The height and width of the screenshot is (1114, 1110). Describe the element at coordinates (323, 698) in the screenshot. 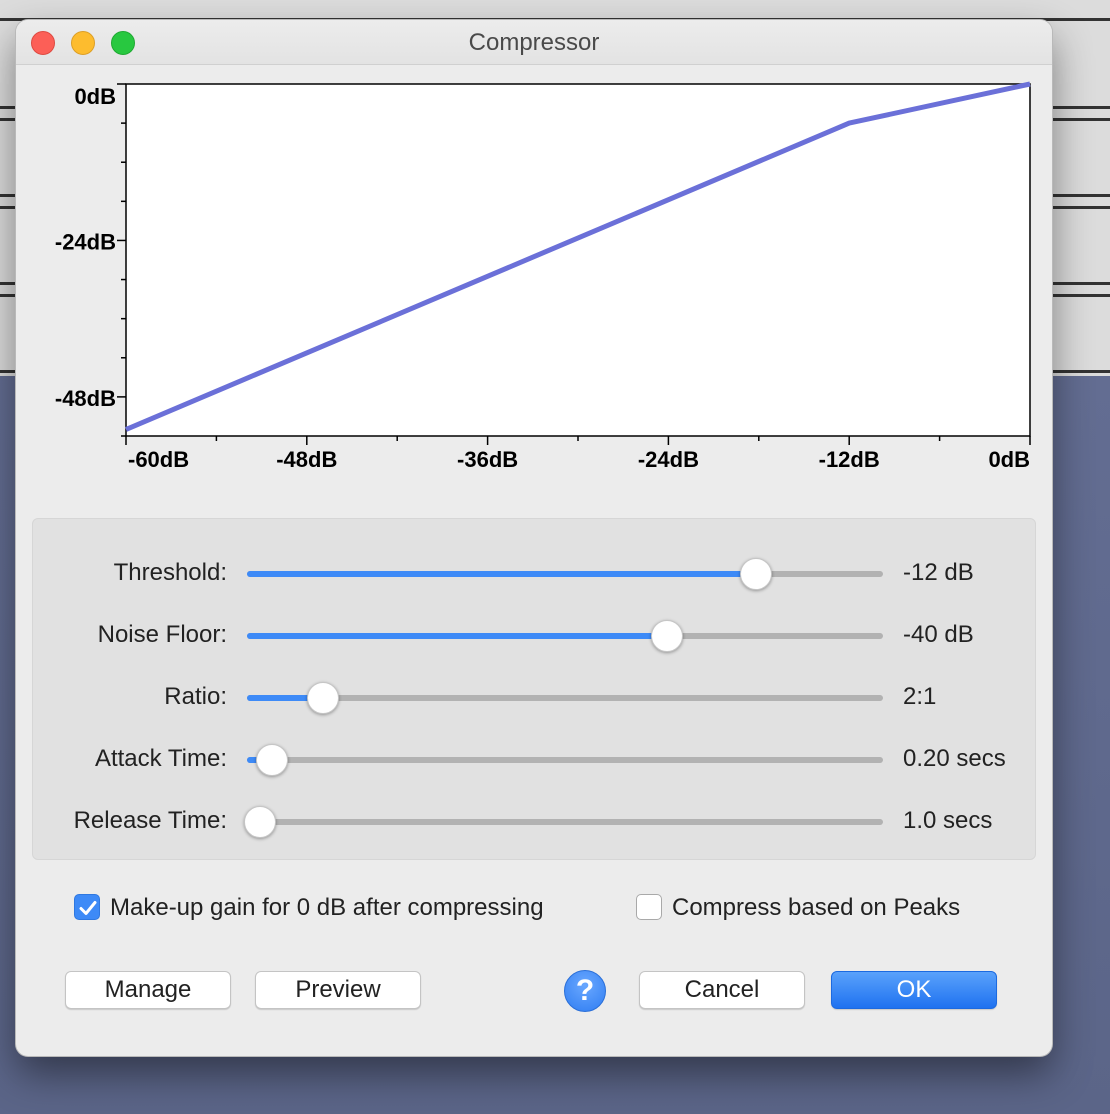

I see `ratio-slider-thumb` at that location.